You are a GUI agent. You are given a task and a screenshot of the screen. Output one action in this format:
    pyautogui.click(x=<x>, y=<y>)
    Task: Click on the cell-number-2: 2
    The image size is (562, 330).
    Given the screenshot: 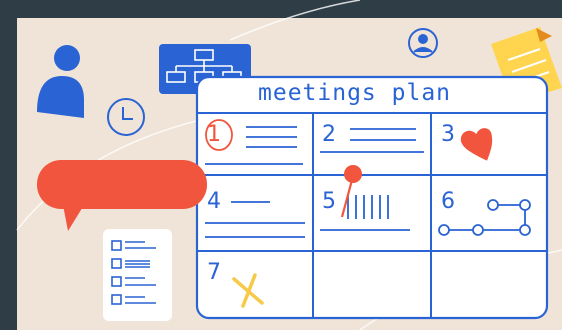 What is the action you would take?
    pyautogui.click(x=329, y=134)
    